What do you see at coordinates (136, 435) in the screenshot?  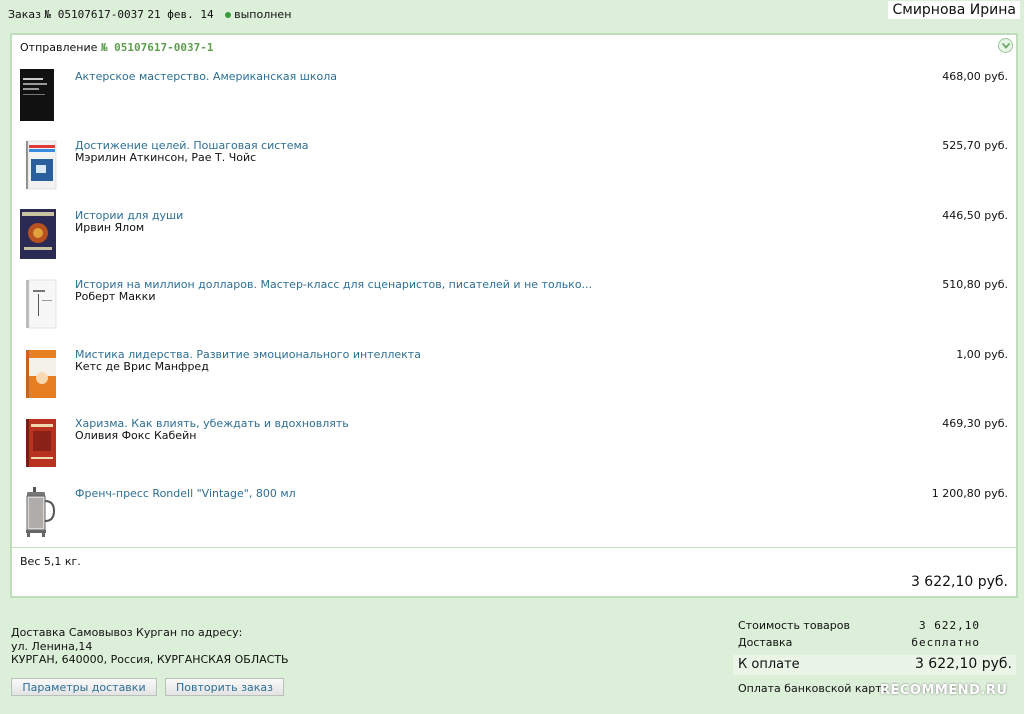 I see `item-author: Оливия Фокс Кабейн` at bounding box center [136, 435].